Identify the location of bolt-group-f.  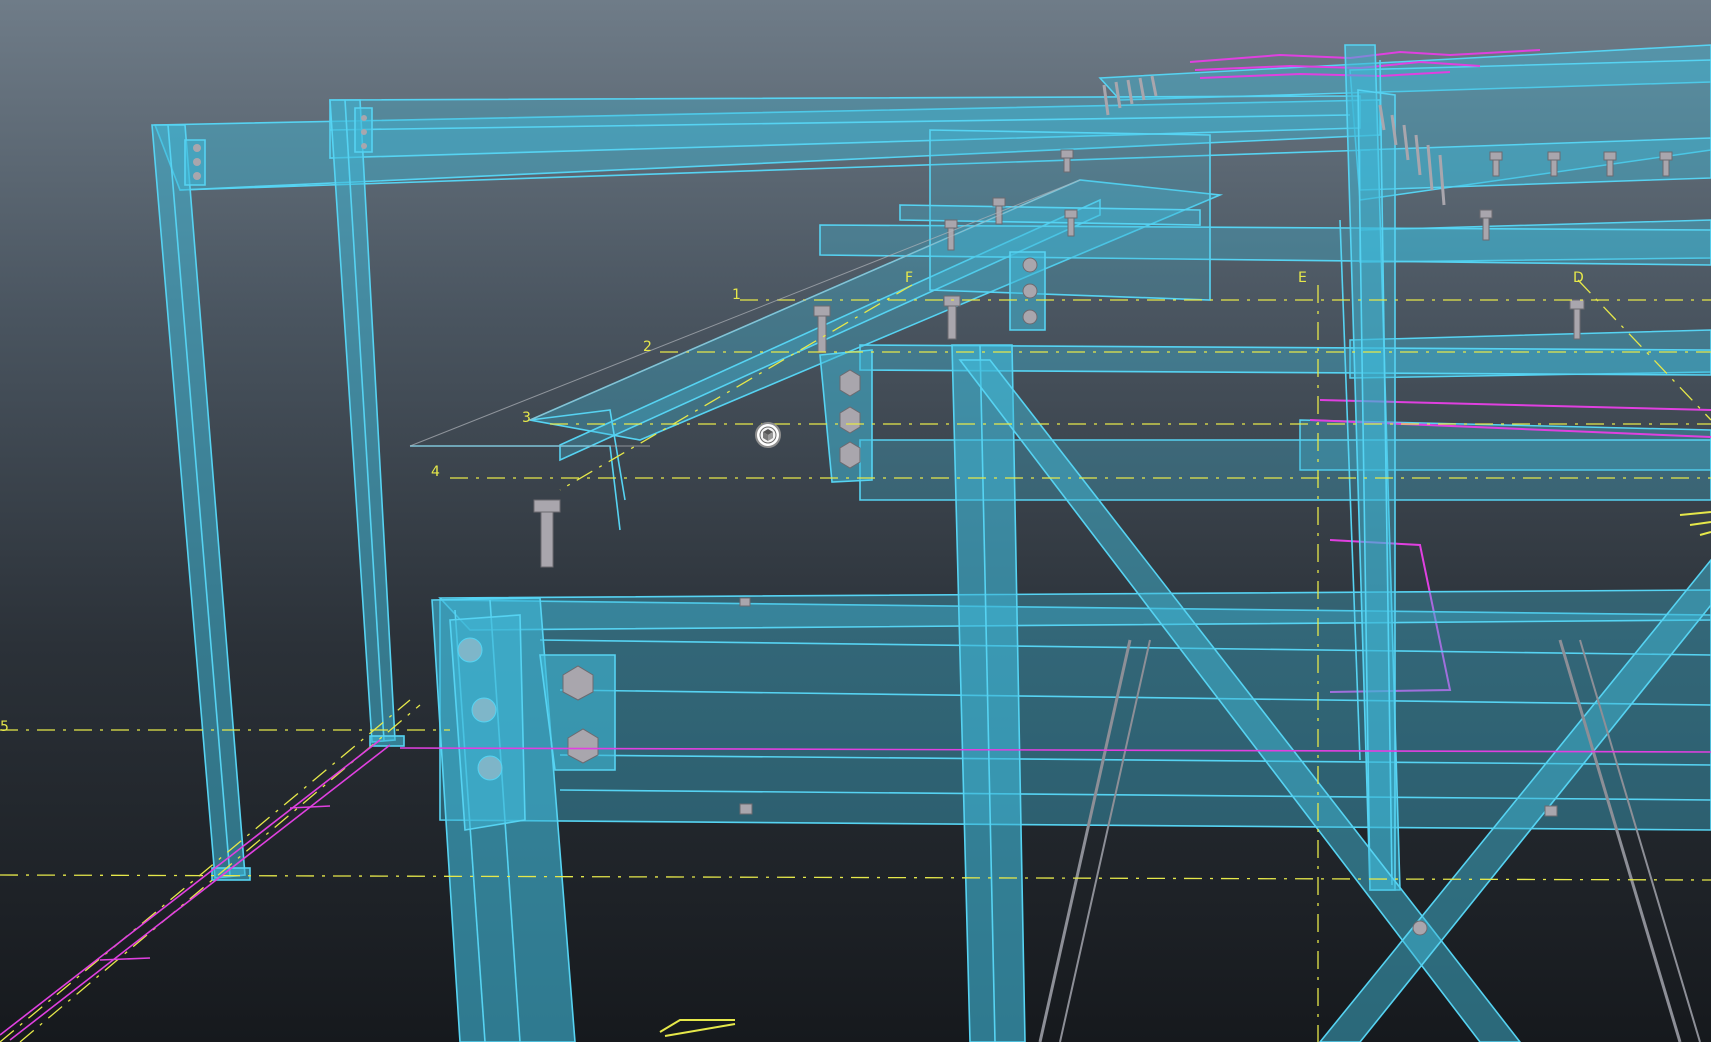
(1030, 291).